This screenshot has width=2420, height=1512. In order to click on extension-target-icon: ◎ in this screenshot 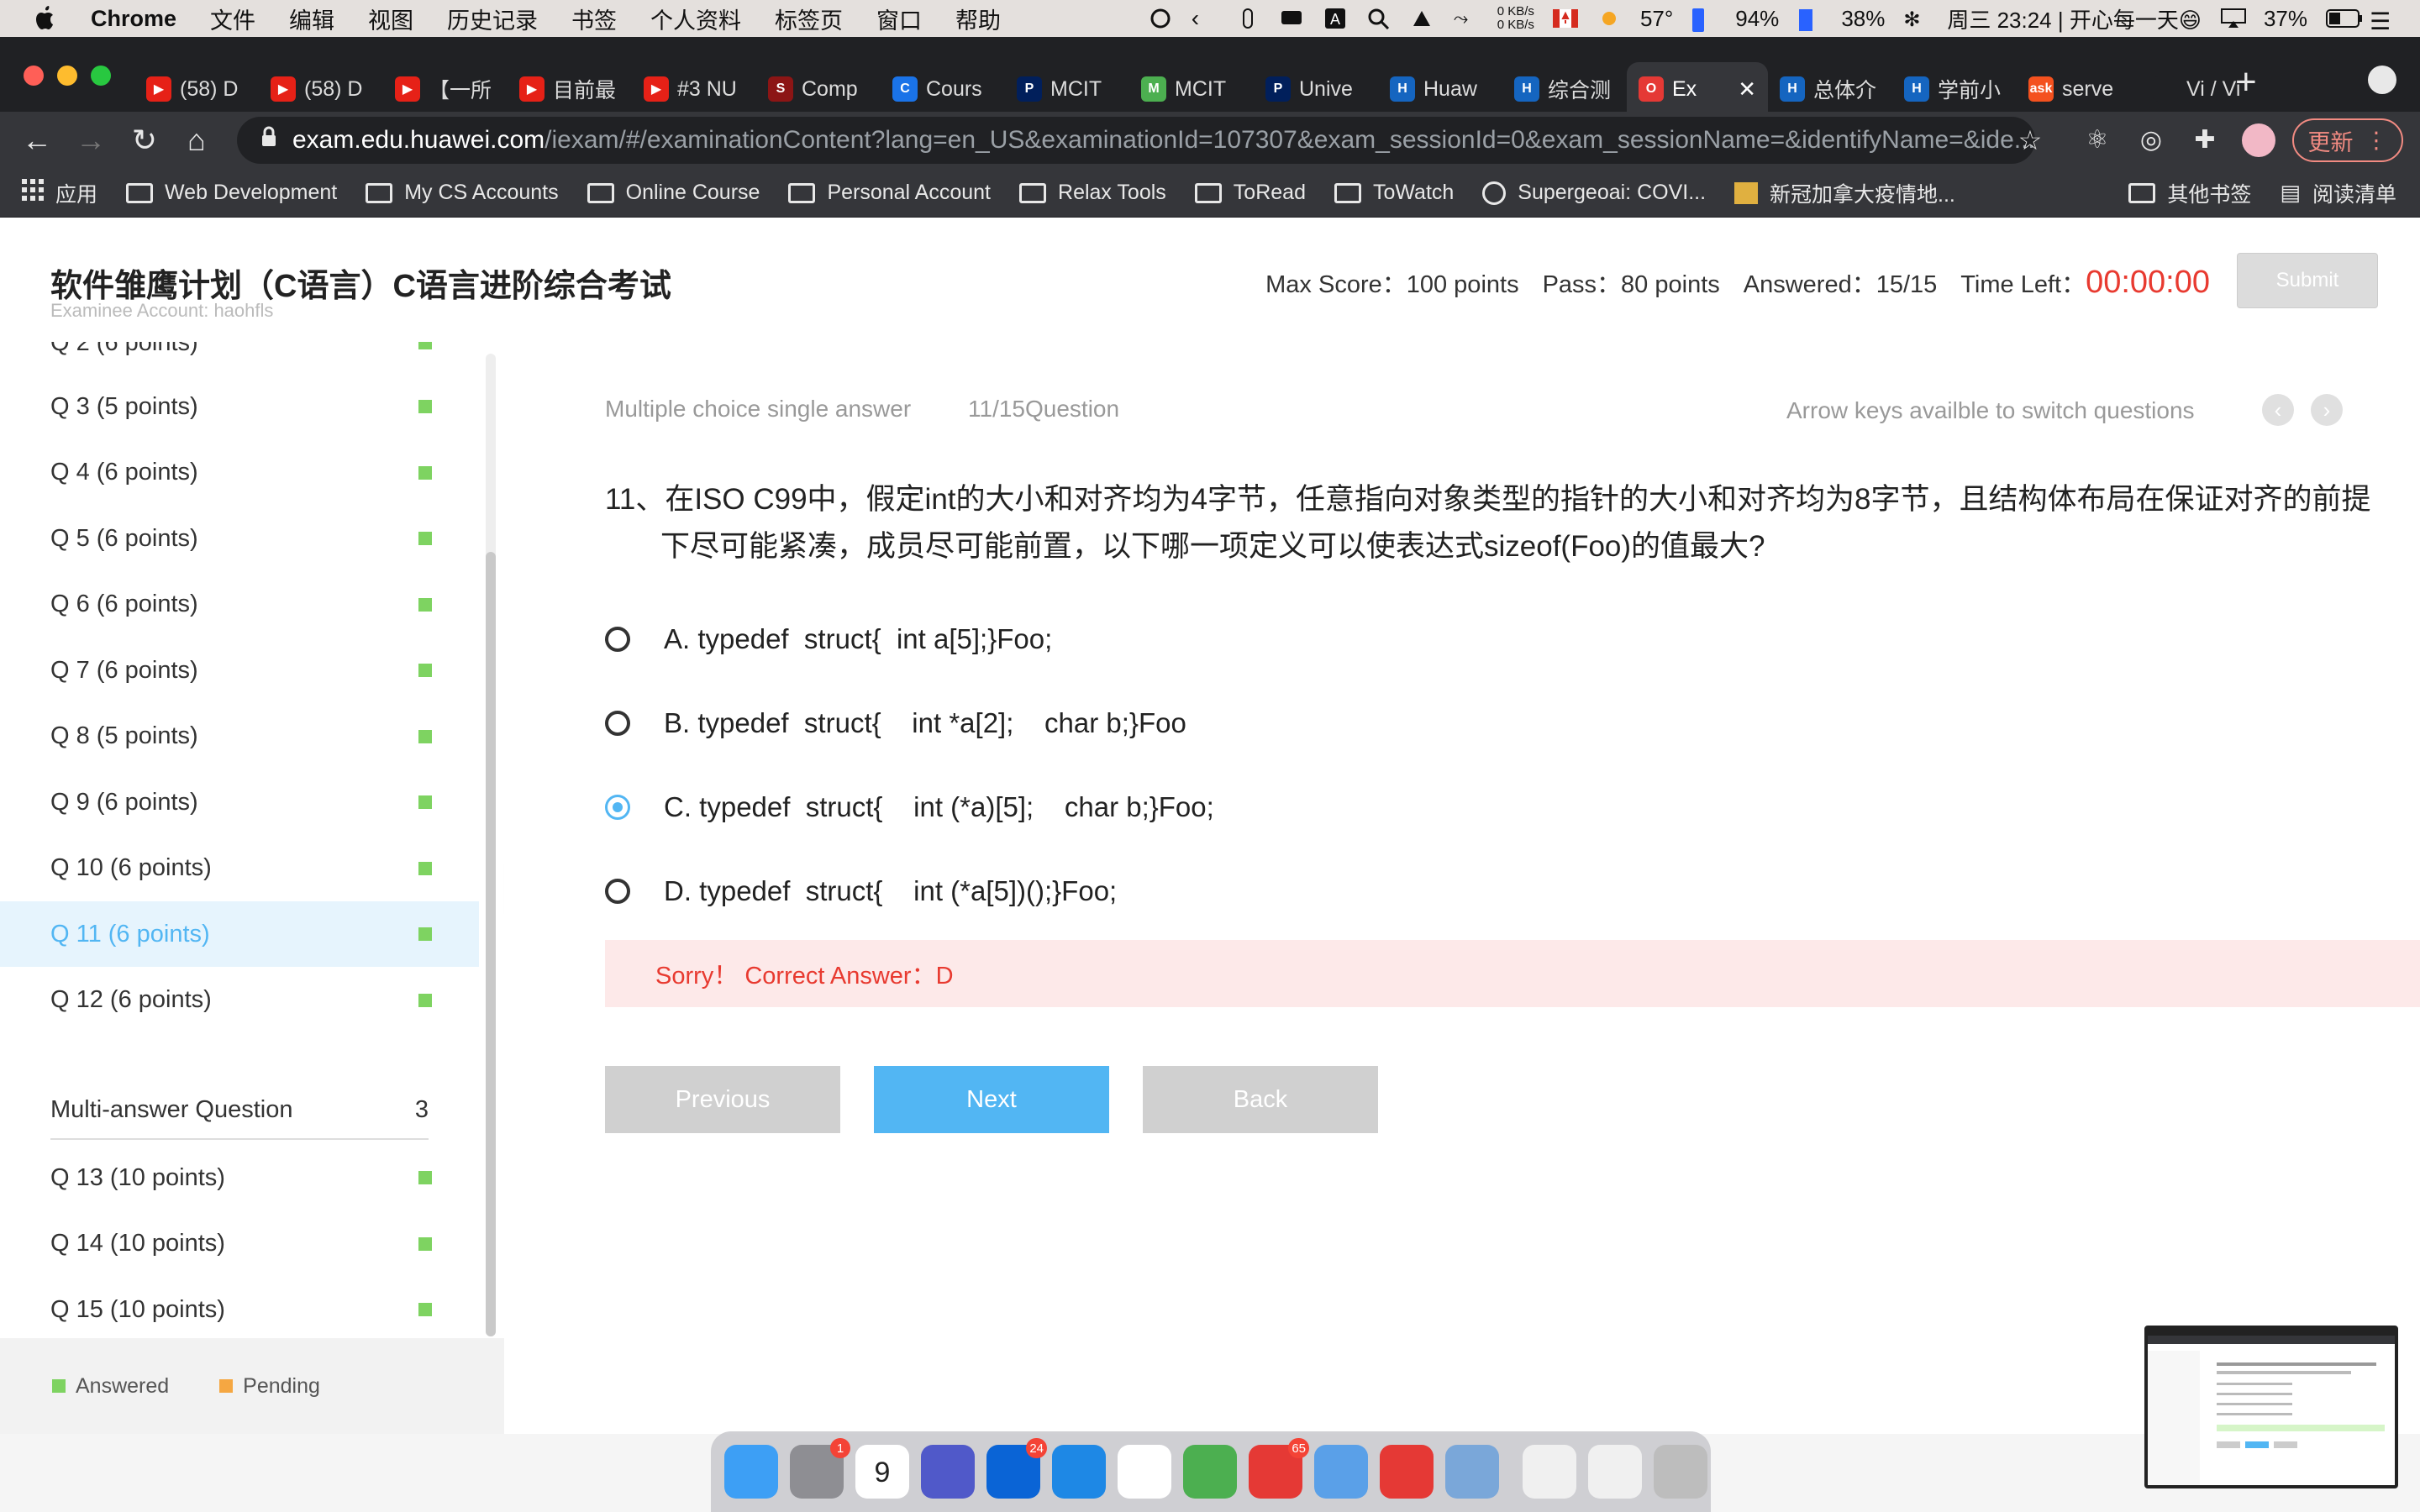, I will do `click(2151, 140)`.